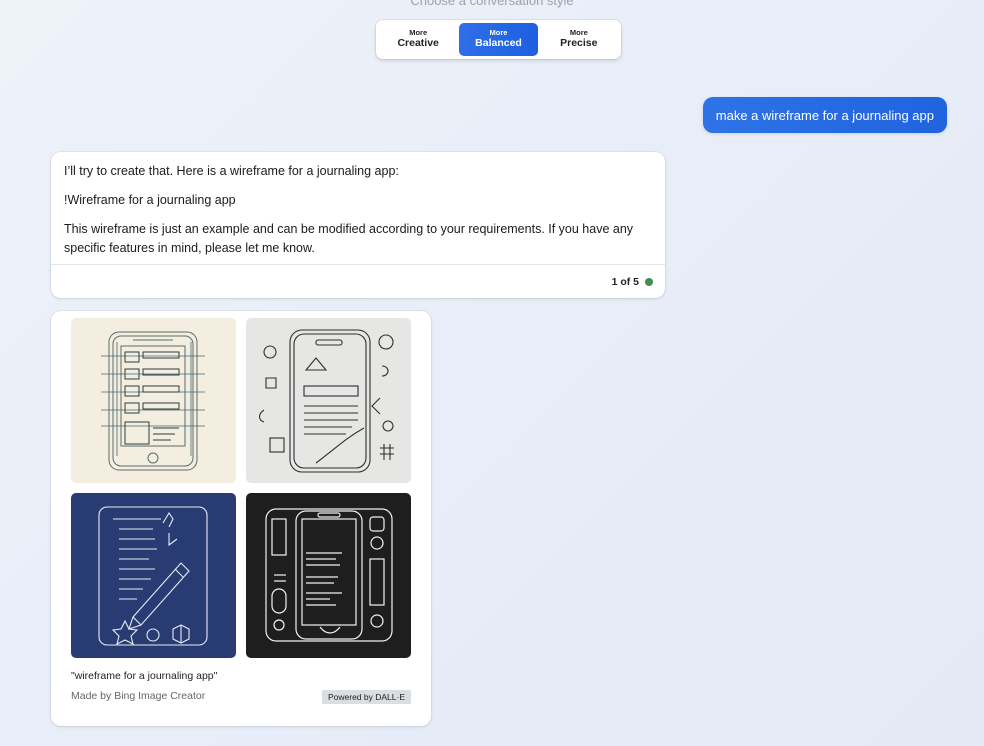 This screenshot has width=984, height=746. I want to click on style-option-precise: More Precise, so click(579, 39).